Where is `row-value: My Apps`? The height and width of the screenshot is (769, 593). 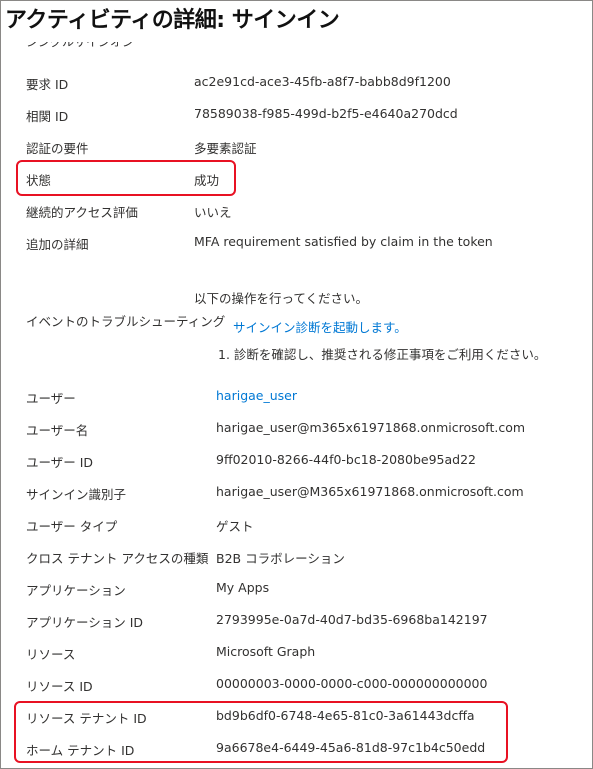
row-value: My Apps is located at coordinates (243, 587).